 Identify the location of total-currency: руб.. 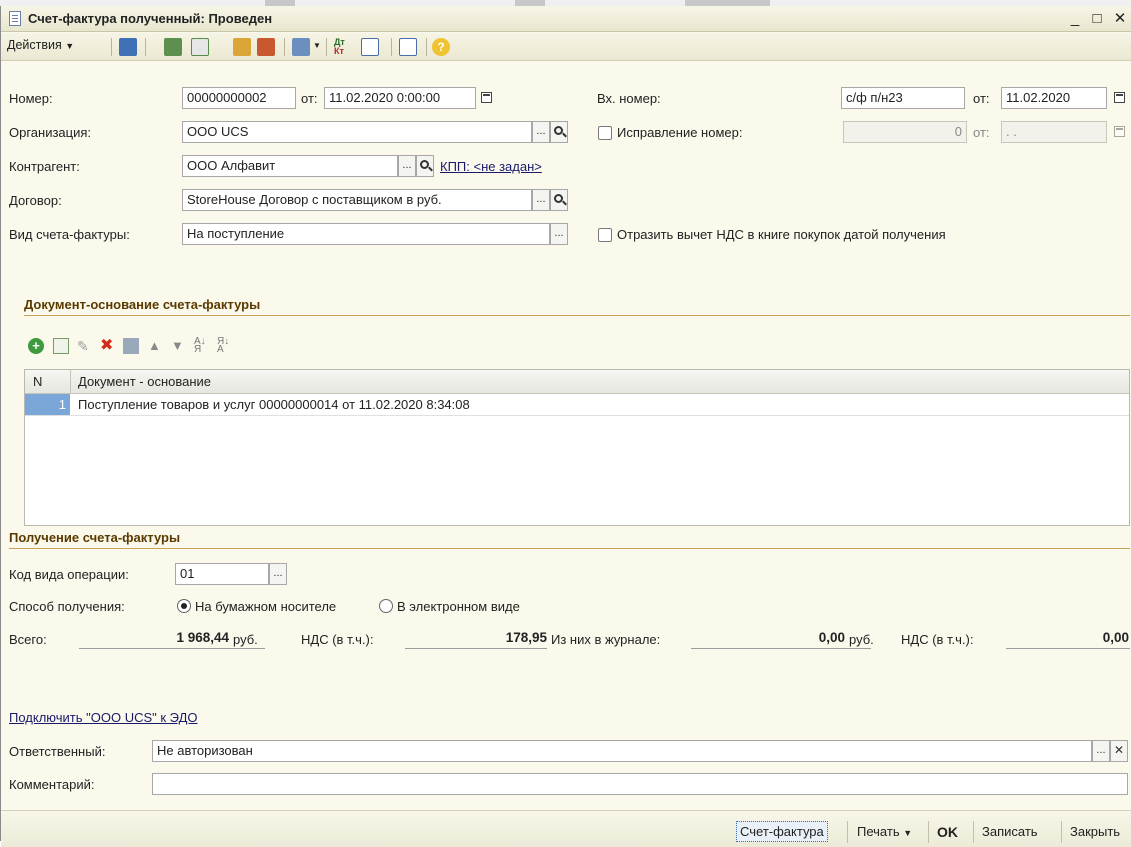
(245, 639).